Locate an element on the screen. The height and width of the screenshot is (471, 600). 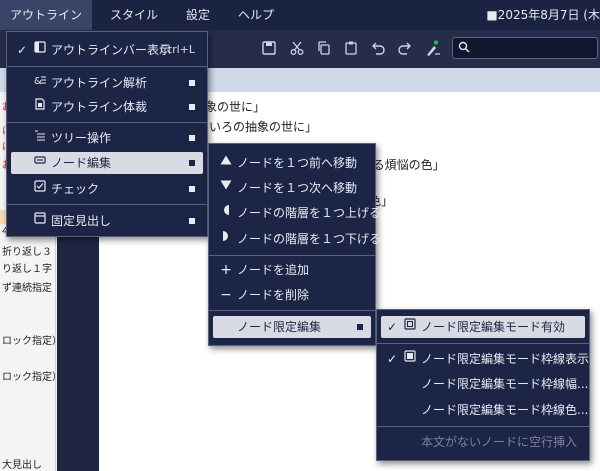
minus-icon: − is located at coordinates (226, 295).